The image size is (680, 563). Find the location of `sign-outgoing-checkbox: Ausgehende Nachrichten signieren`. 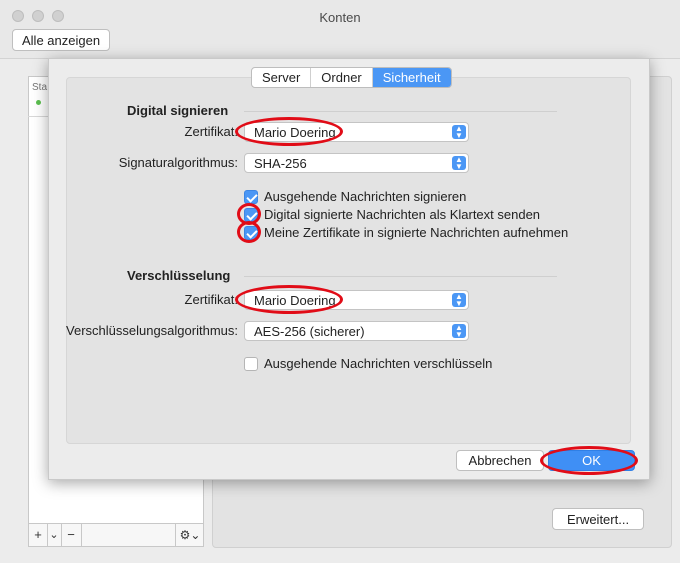

sign-outgoing-checkbox: Ausgehende Nachrichten signieren is located at coordinates (404, 197).